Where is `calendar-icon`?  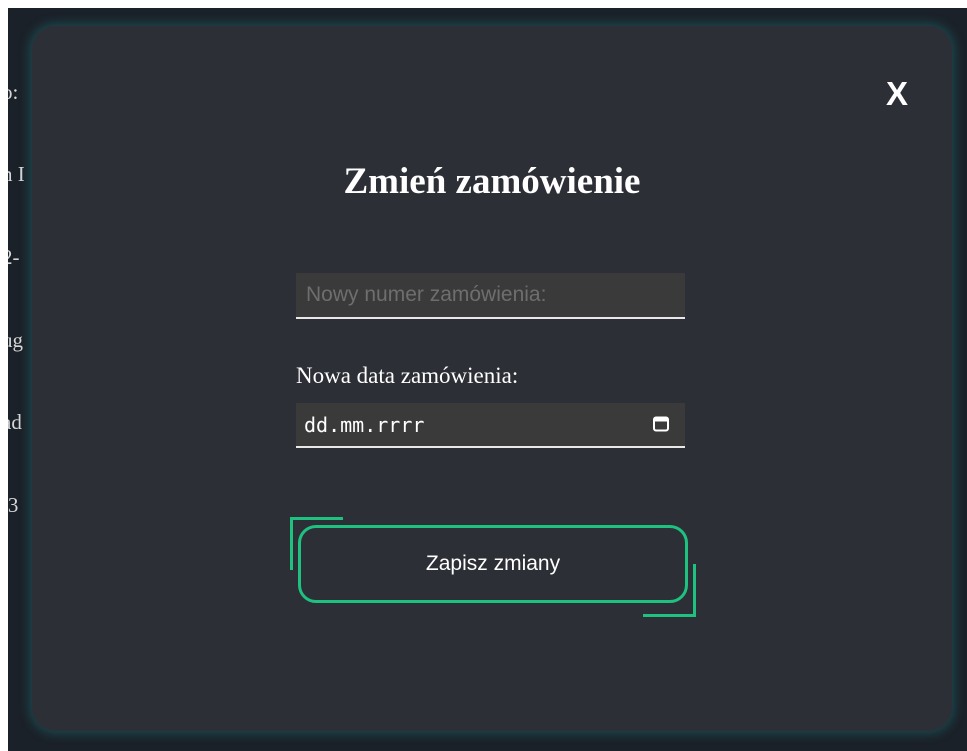 calendar-icon is located at coordinates (661, 424).